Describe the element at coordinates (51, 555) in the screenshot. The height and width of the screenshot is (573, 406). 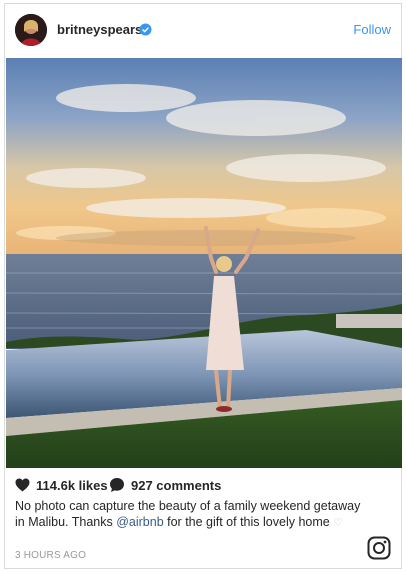
I see `post-timestamp: 3 HOURS AGO` at that location.